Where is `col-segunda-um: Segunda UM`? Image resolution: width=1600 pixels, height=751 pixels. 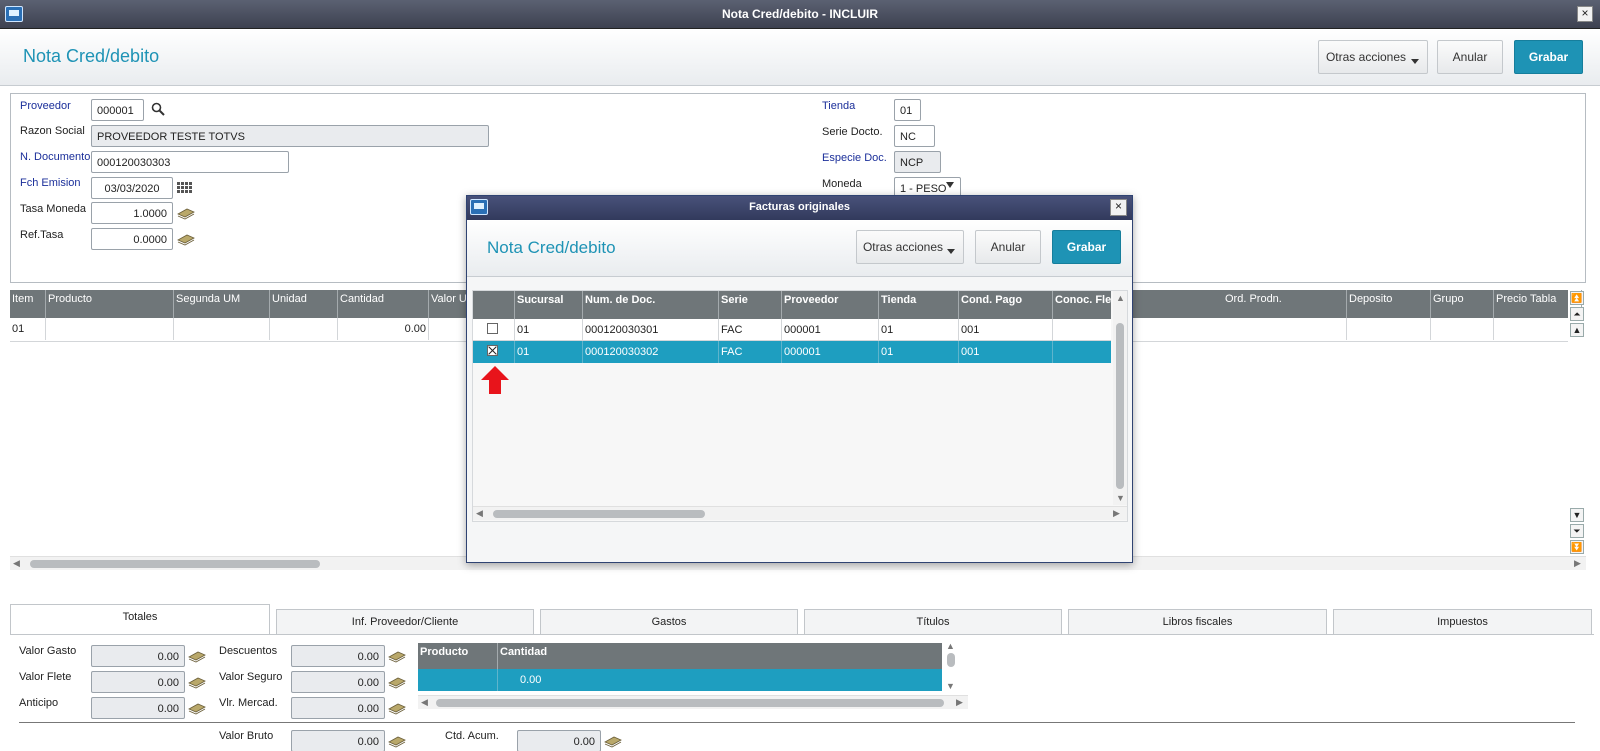
col-segunda-um: Segunda UM is located at coordinates (222, 304).